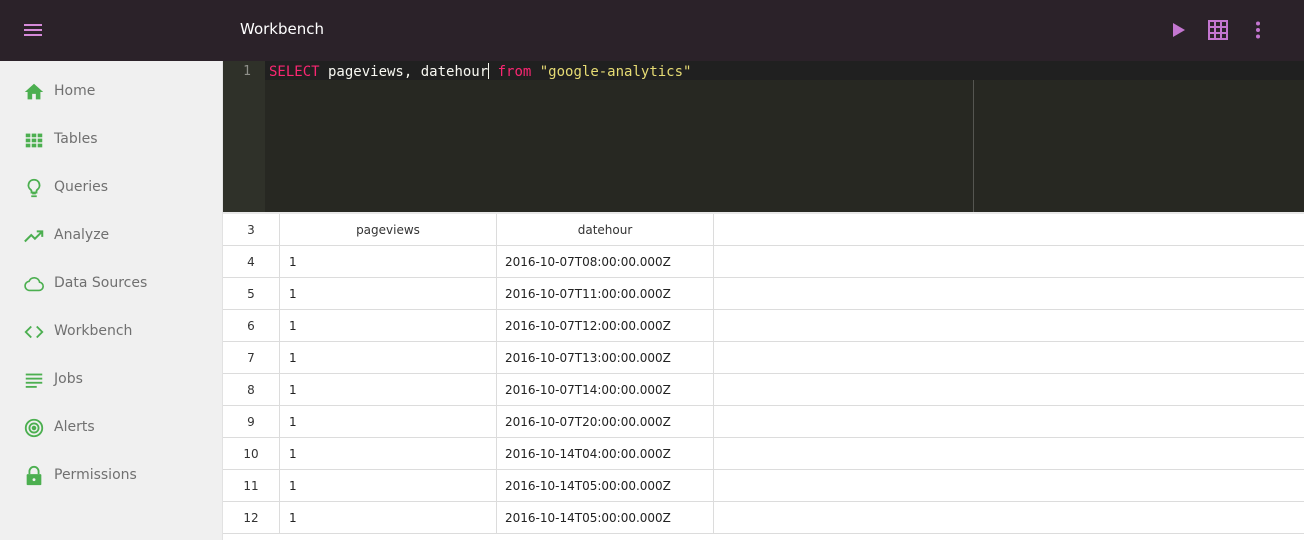  Describe the element at coordinates (605, 422) in the screenshot. I see `cell-datehour: 2016-10-07T20:00:00.000Z` at that location.